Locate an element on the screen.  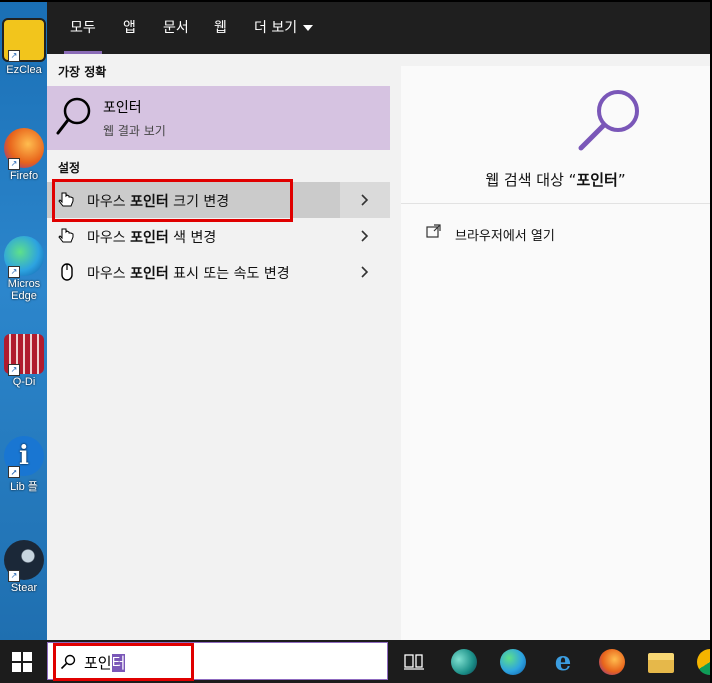
open-in-browser-link: 브라우저에서 열기 is located at coordinates (505, 234).